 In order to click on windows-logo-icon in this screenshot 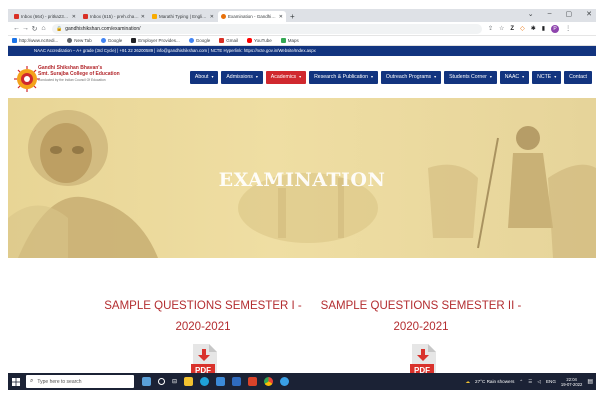, I will do `click(16, 381)`.